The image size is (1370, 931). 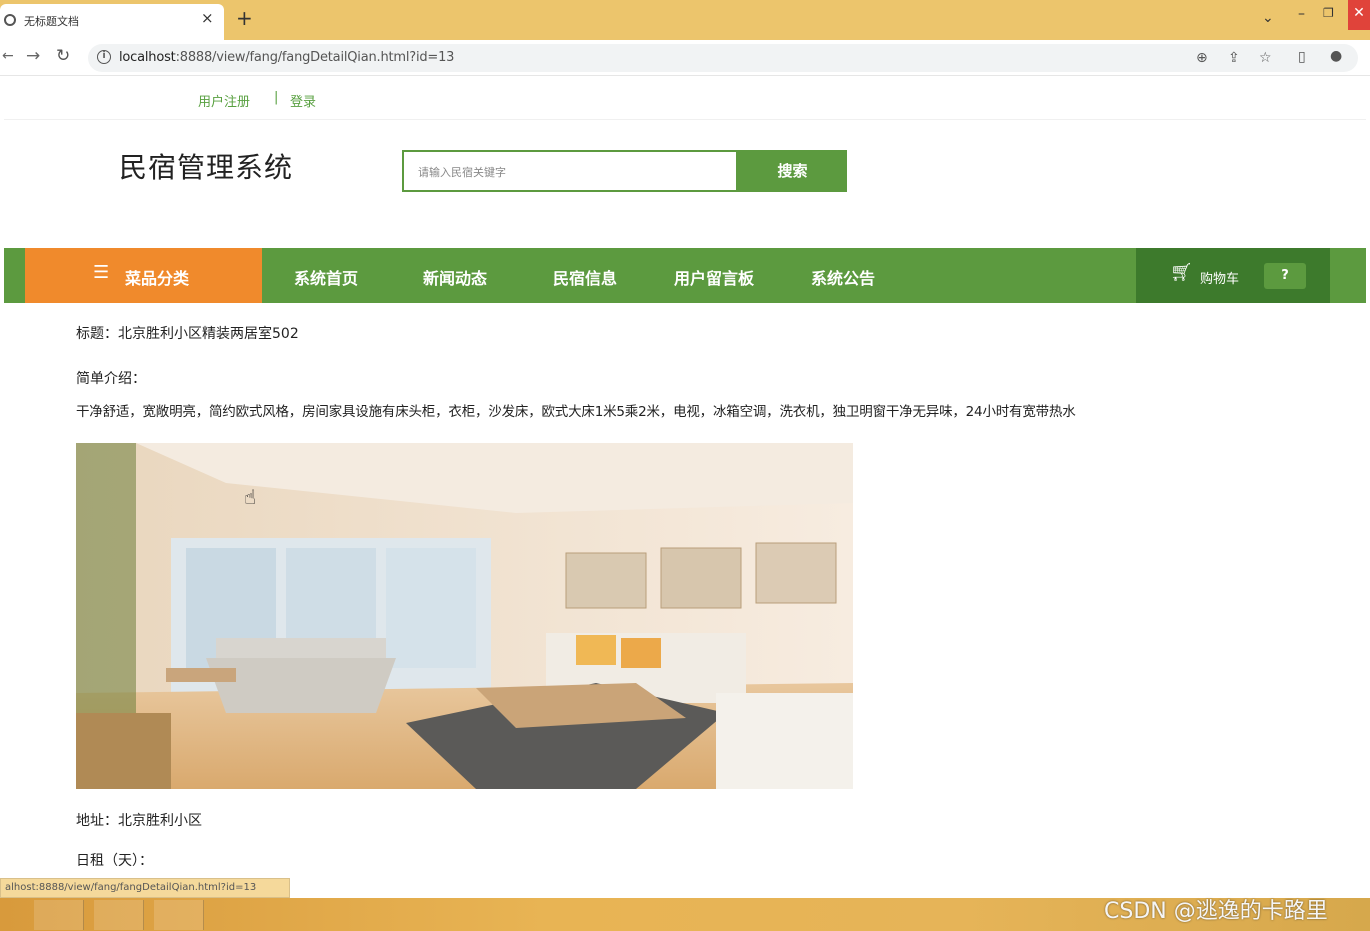 I want to click on tab-search-chevron-icon: ⌄, so click(x=1268, y=18).